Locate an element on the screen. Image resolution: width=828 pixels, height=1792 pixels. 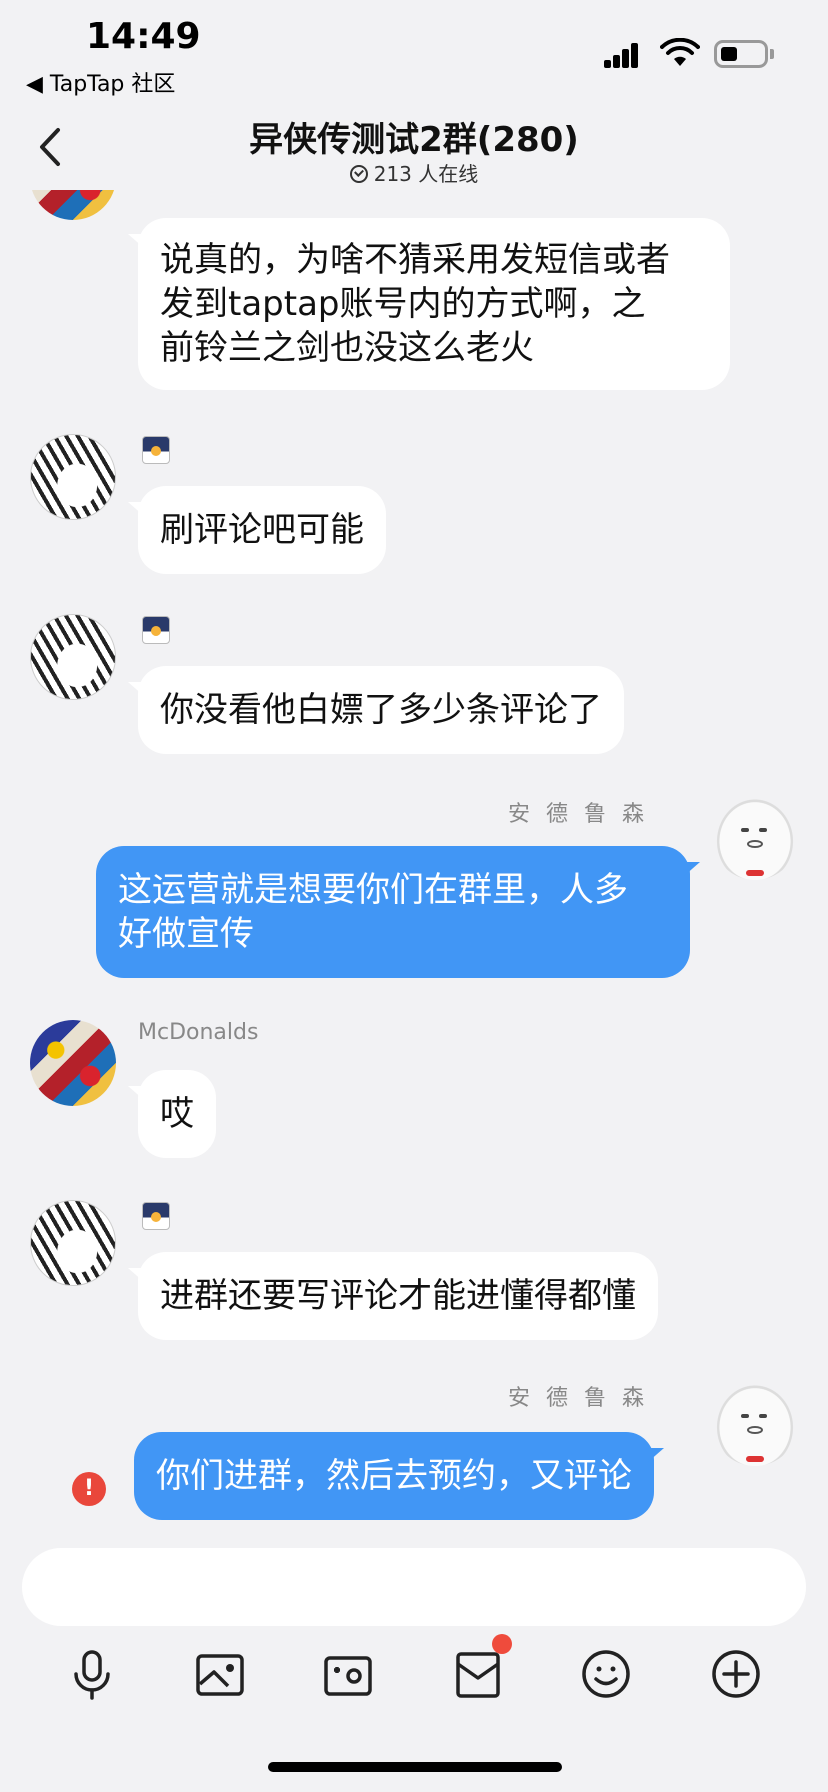
message-bubble: 哎 is located at coordinates (172, 1114).